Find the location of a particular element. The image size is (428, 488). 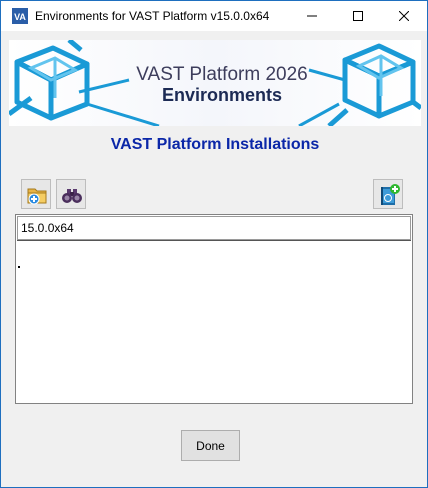

add-environment-button is located at coordinates (388, 194).